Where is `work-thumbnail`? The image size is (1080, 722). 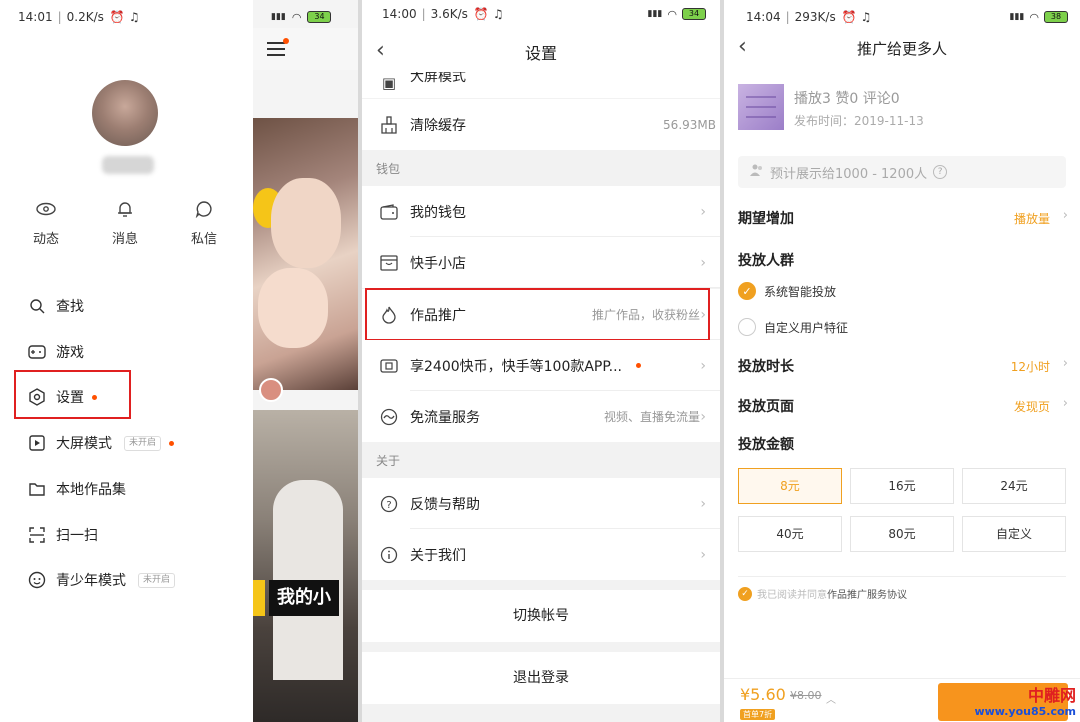 work-thumbnail is located at coordinates (761, 107).